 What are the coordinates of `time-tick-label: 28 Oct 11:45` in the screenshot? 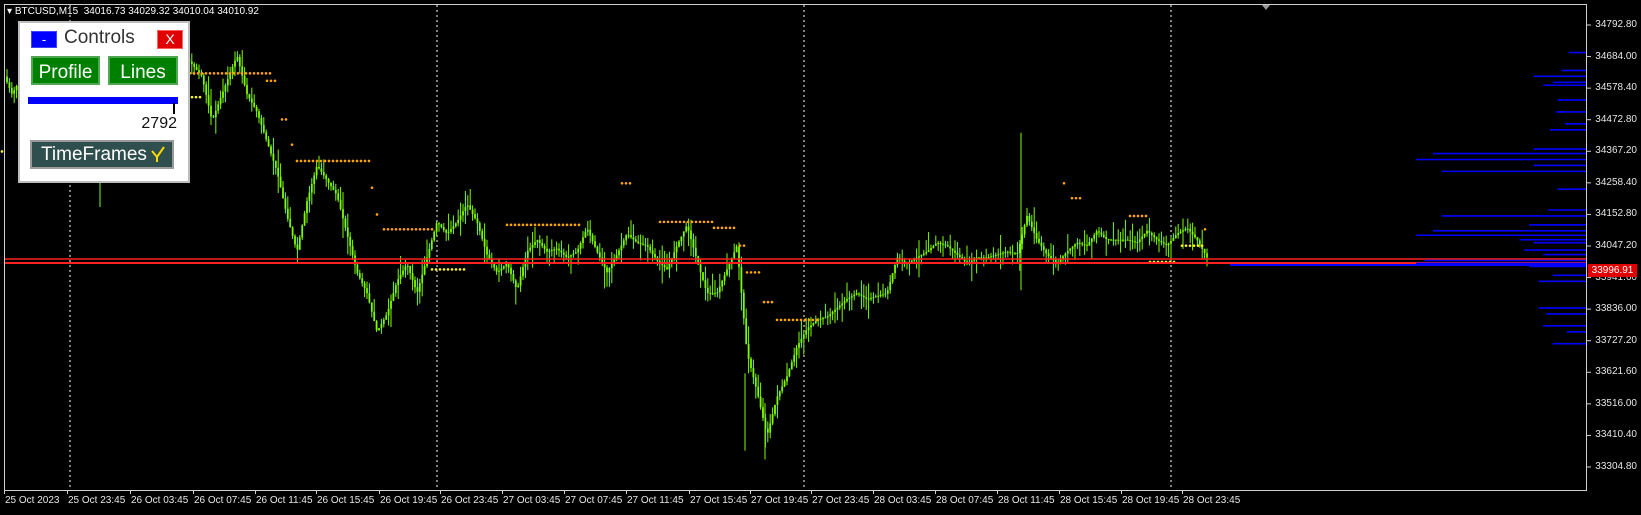 It's located at (1026, 500).